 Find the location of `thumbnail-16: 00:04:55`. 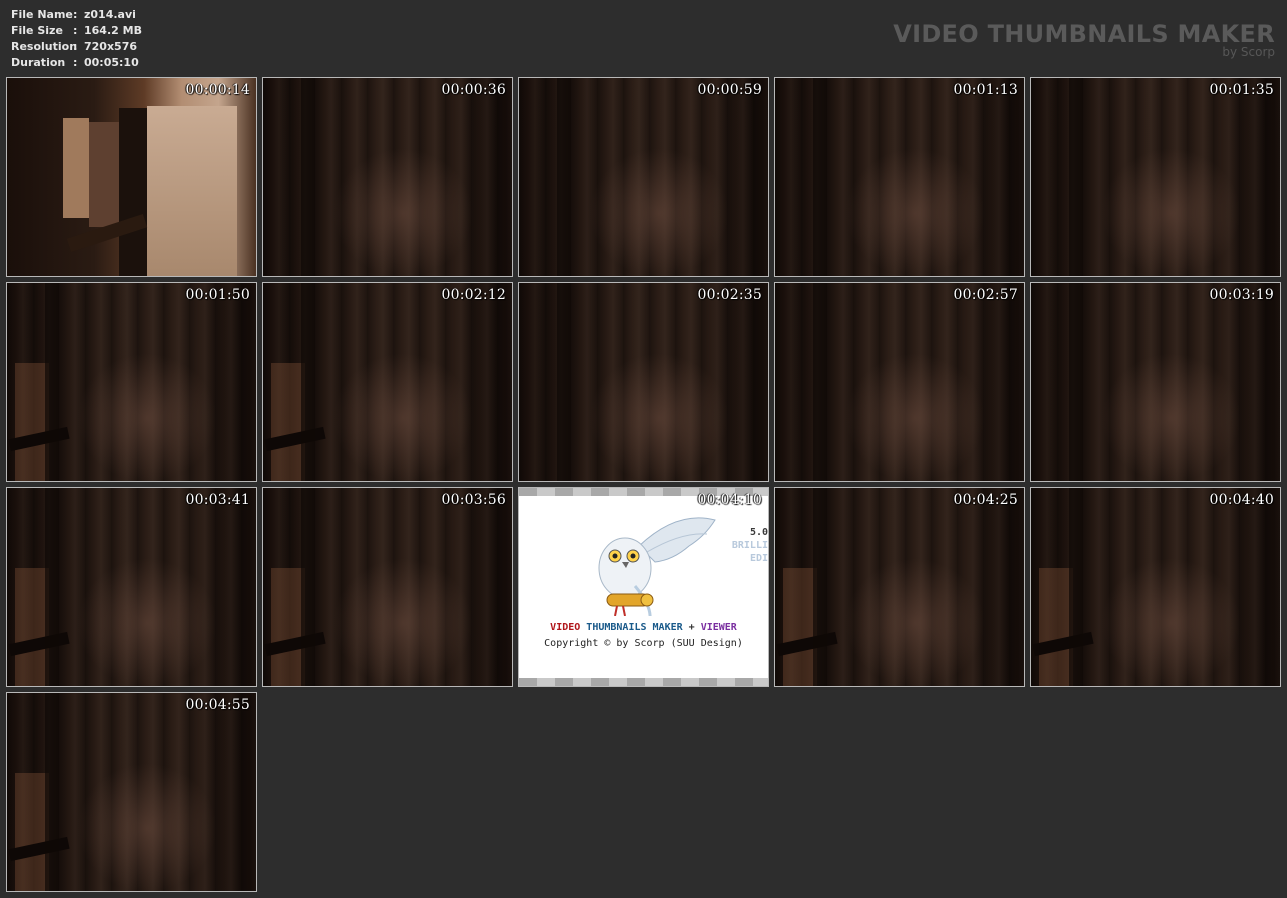

thumbnail-16: 00:04:55 is located at coordinates (131, 792).